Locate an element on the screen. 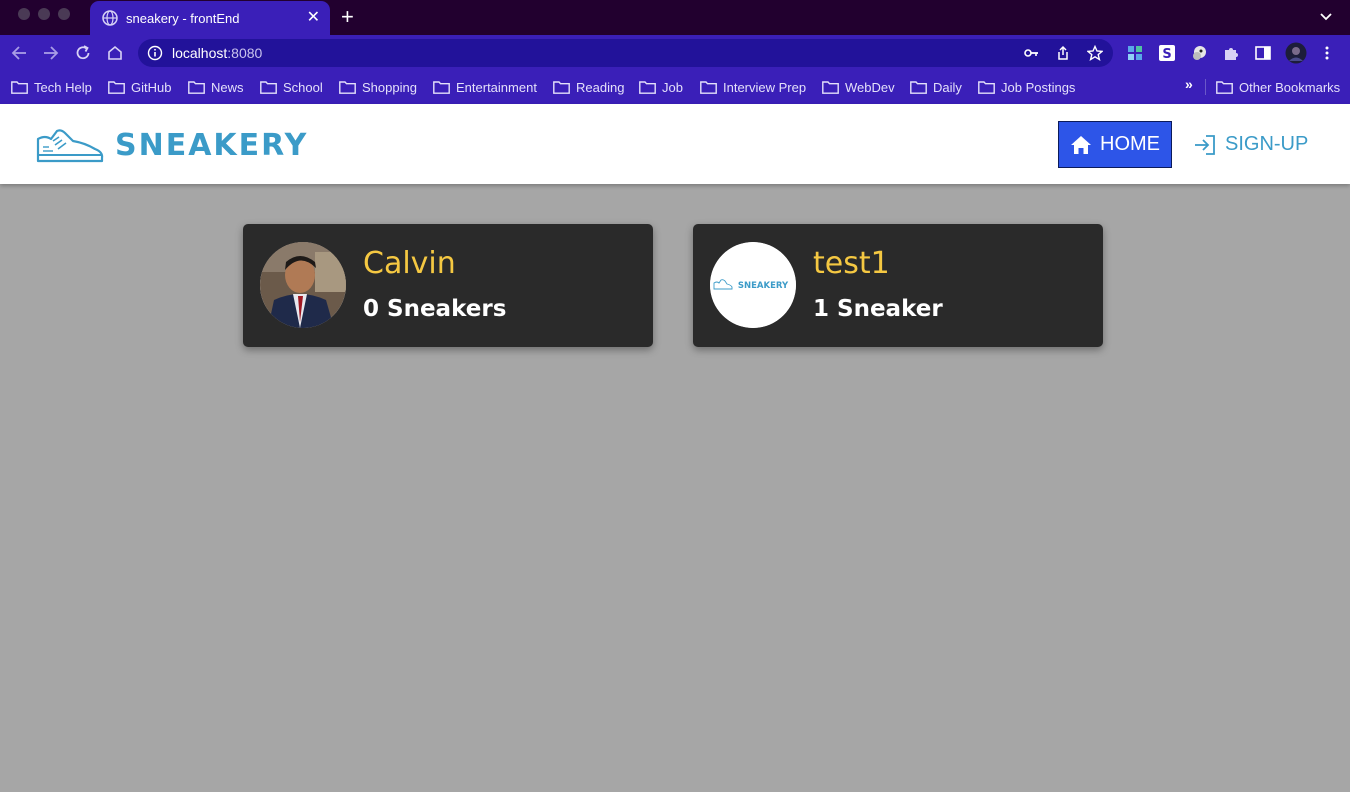 This screenshot has height=792, width=1350. forward-arrow-icon is located at coordinates (51, 53).